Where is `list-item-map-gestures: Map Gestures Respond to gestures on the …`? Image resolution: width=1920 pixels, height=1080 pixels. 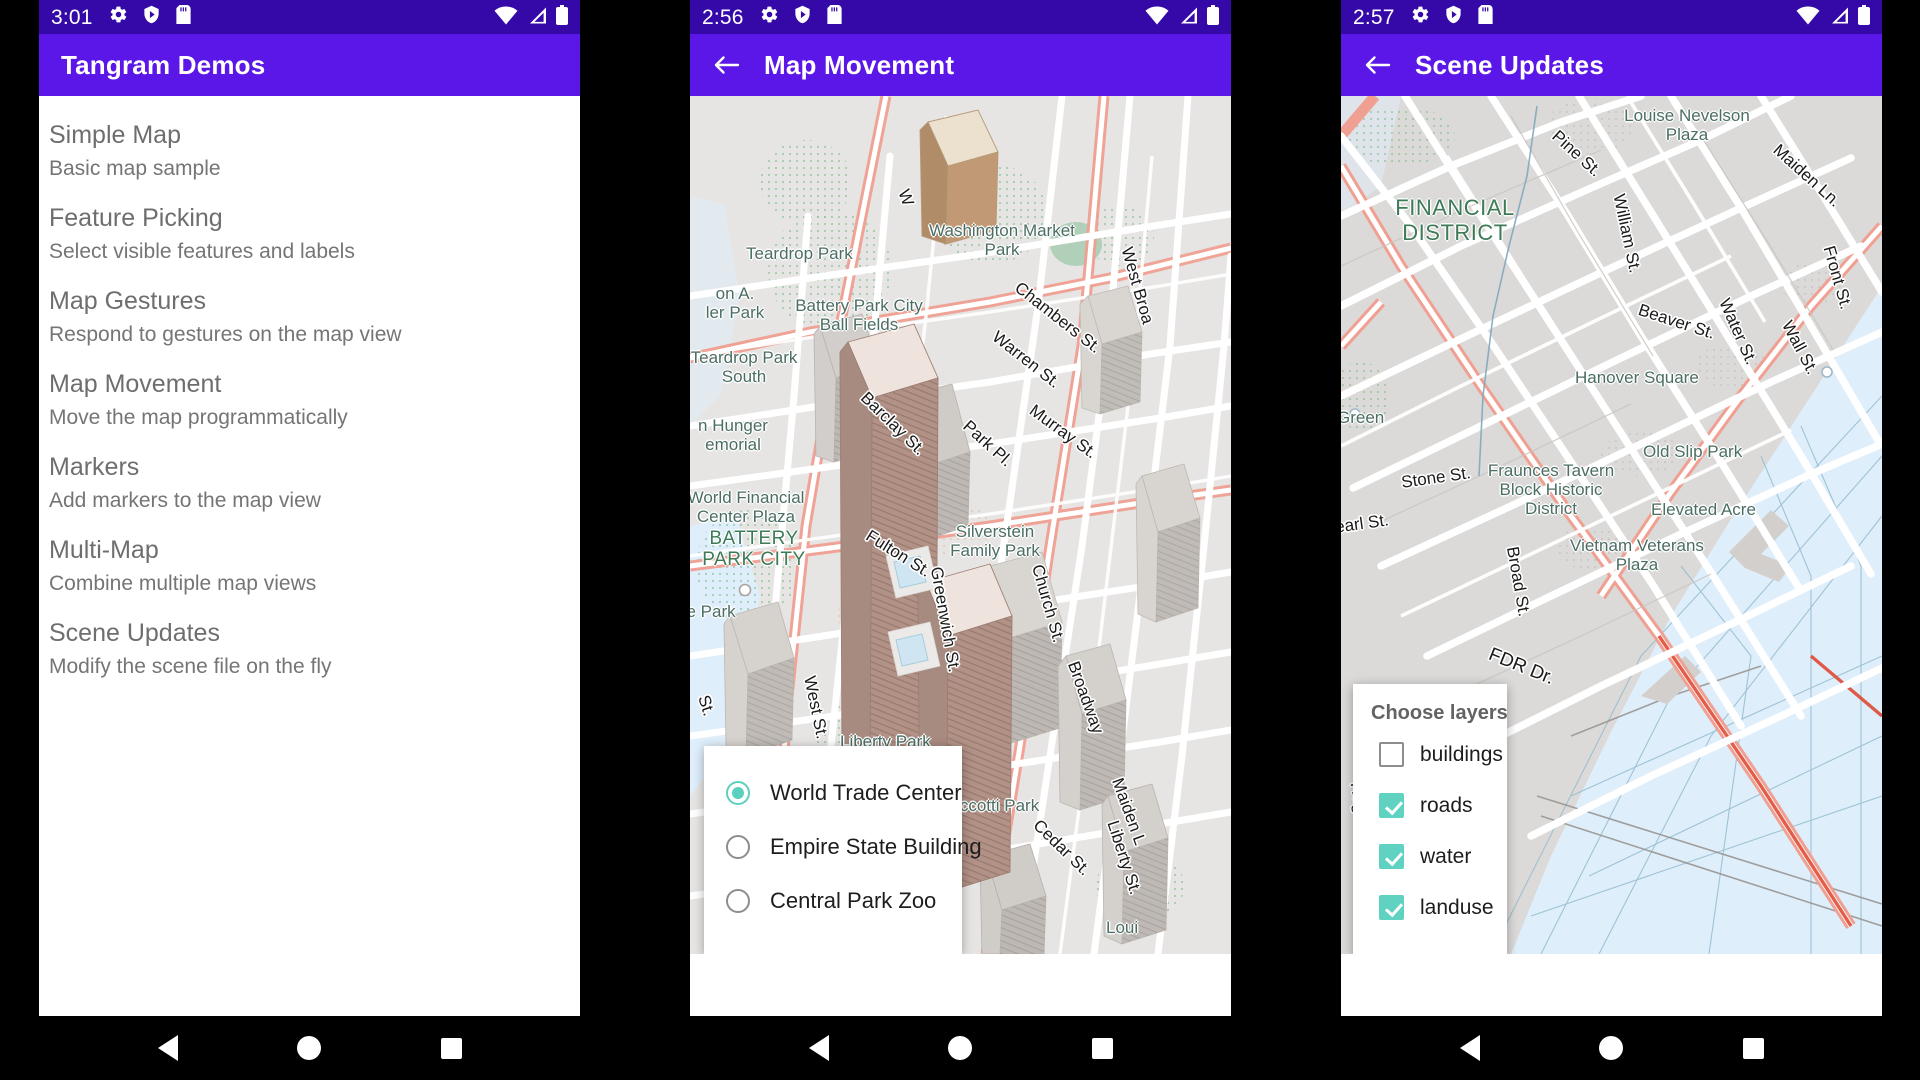
list-item-map-gestures: Map Gestures Respond to gestures on the … is located at coordinates (309, 317).